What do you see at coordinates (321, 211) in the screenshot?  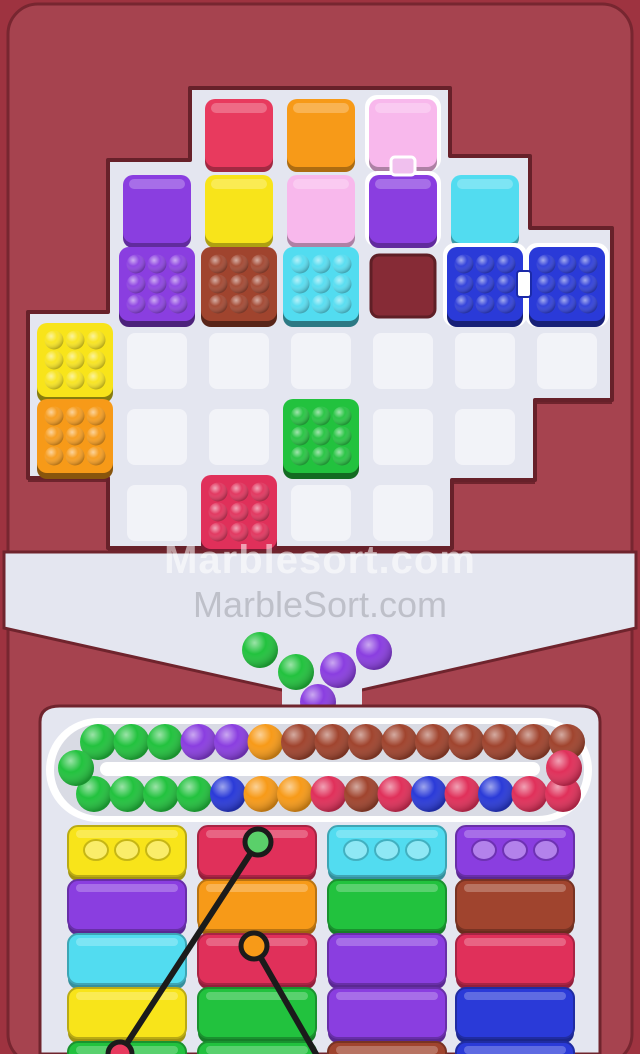 I see `tile-pink` at bounding box center [321, 211].